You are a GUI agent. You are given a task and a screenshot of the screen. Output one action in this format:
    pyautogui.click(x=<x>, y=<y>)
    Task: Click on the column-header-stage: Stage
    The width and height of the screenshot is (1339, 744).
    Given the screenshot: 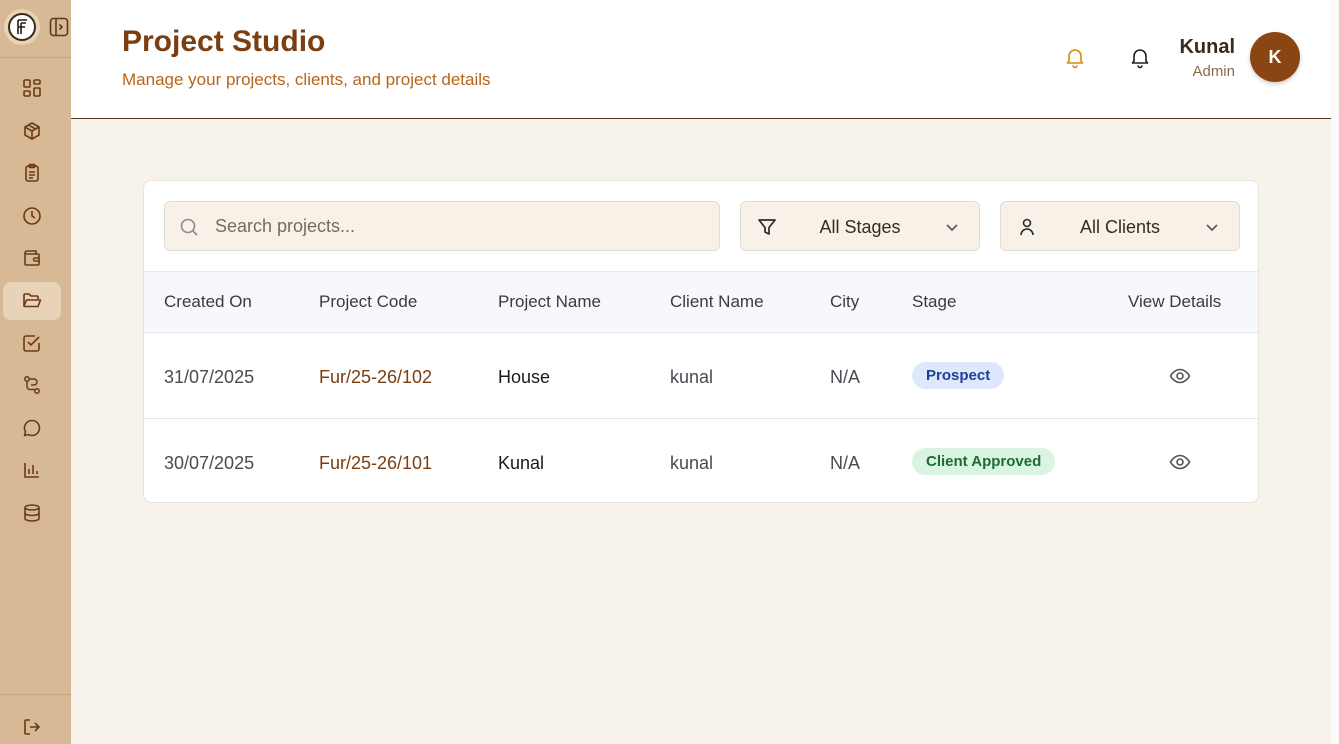 What is the action you would take?
    pyautogui.click(x=934, y=302)
    